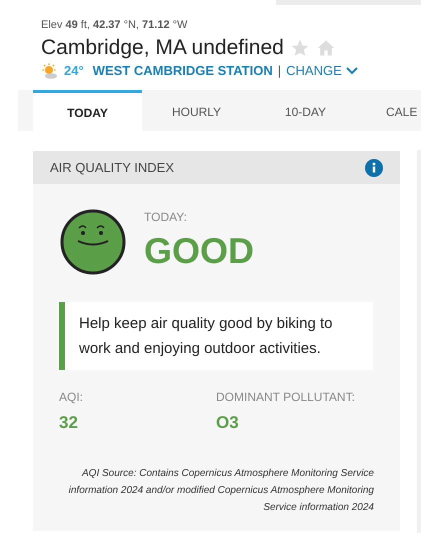 Image resolution: width=421 pixels, height=533 pixels. Describe the element at coordinates (162, 48) in the screenshot. I see `location-title: Cambridge, MA undefined` at that location.